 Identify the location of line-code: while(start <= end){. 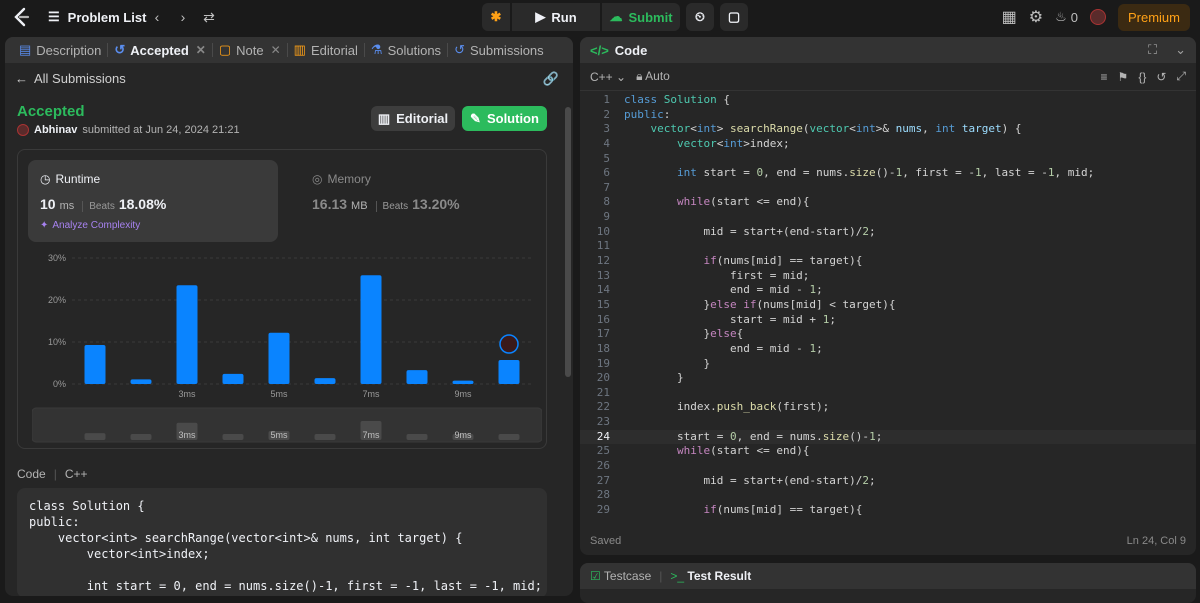
(743, 202).